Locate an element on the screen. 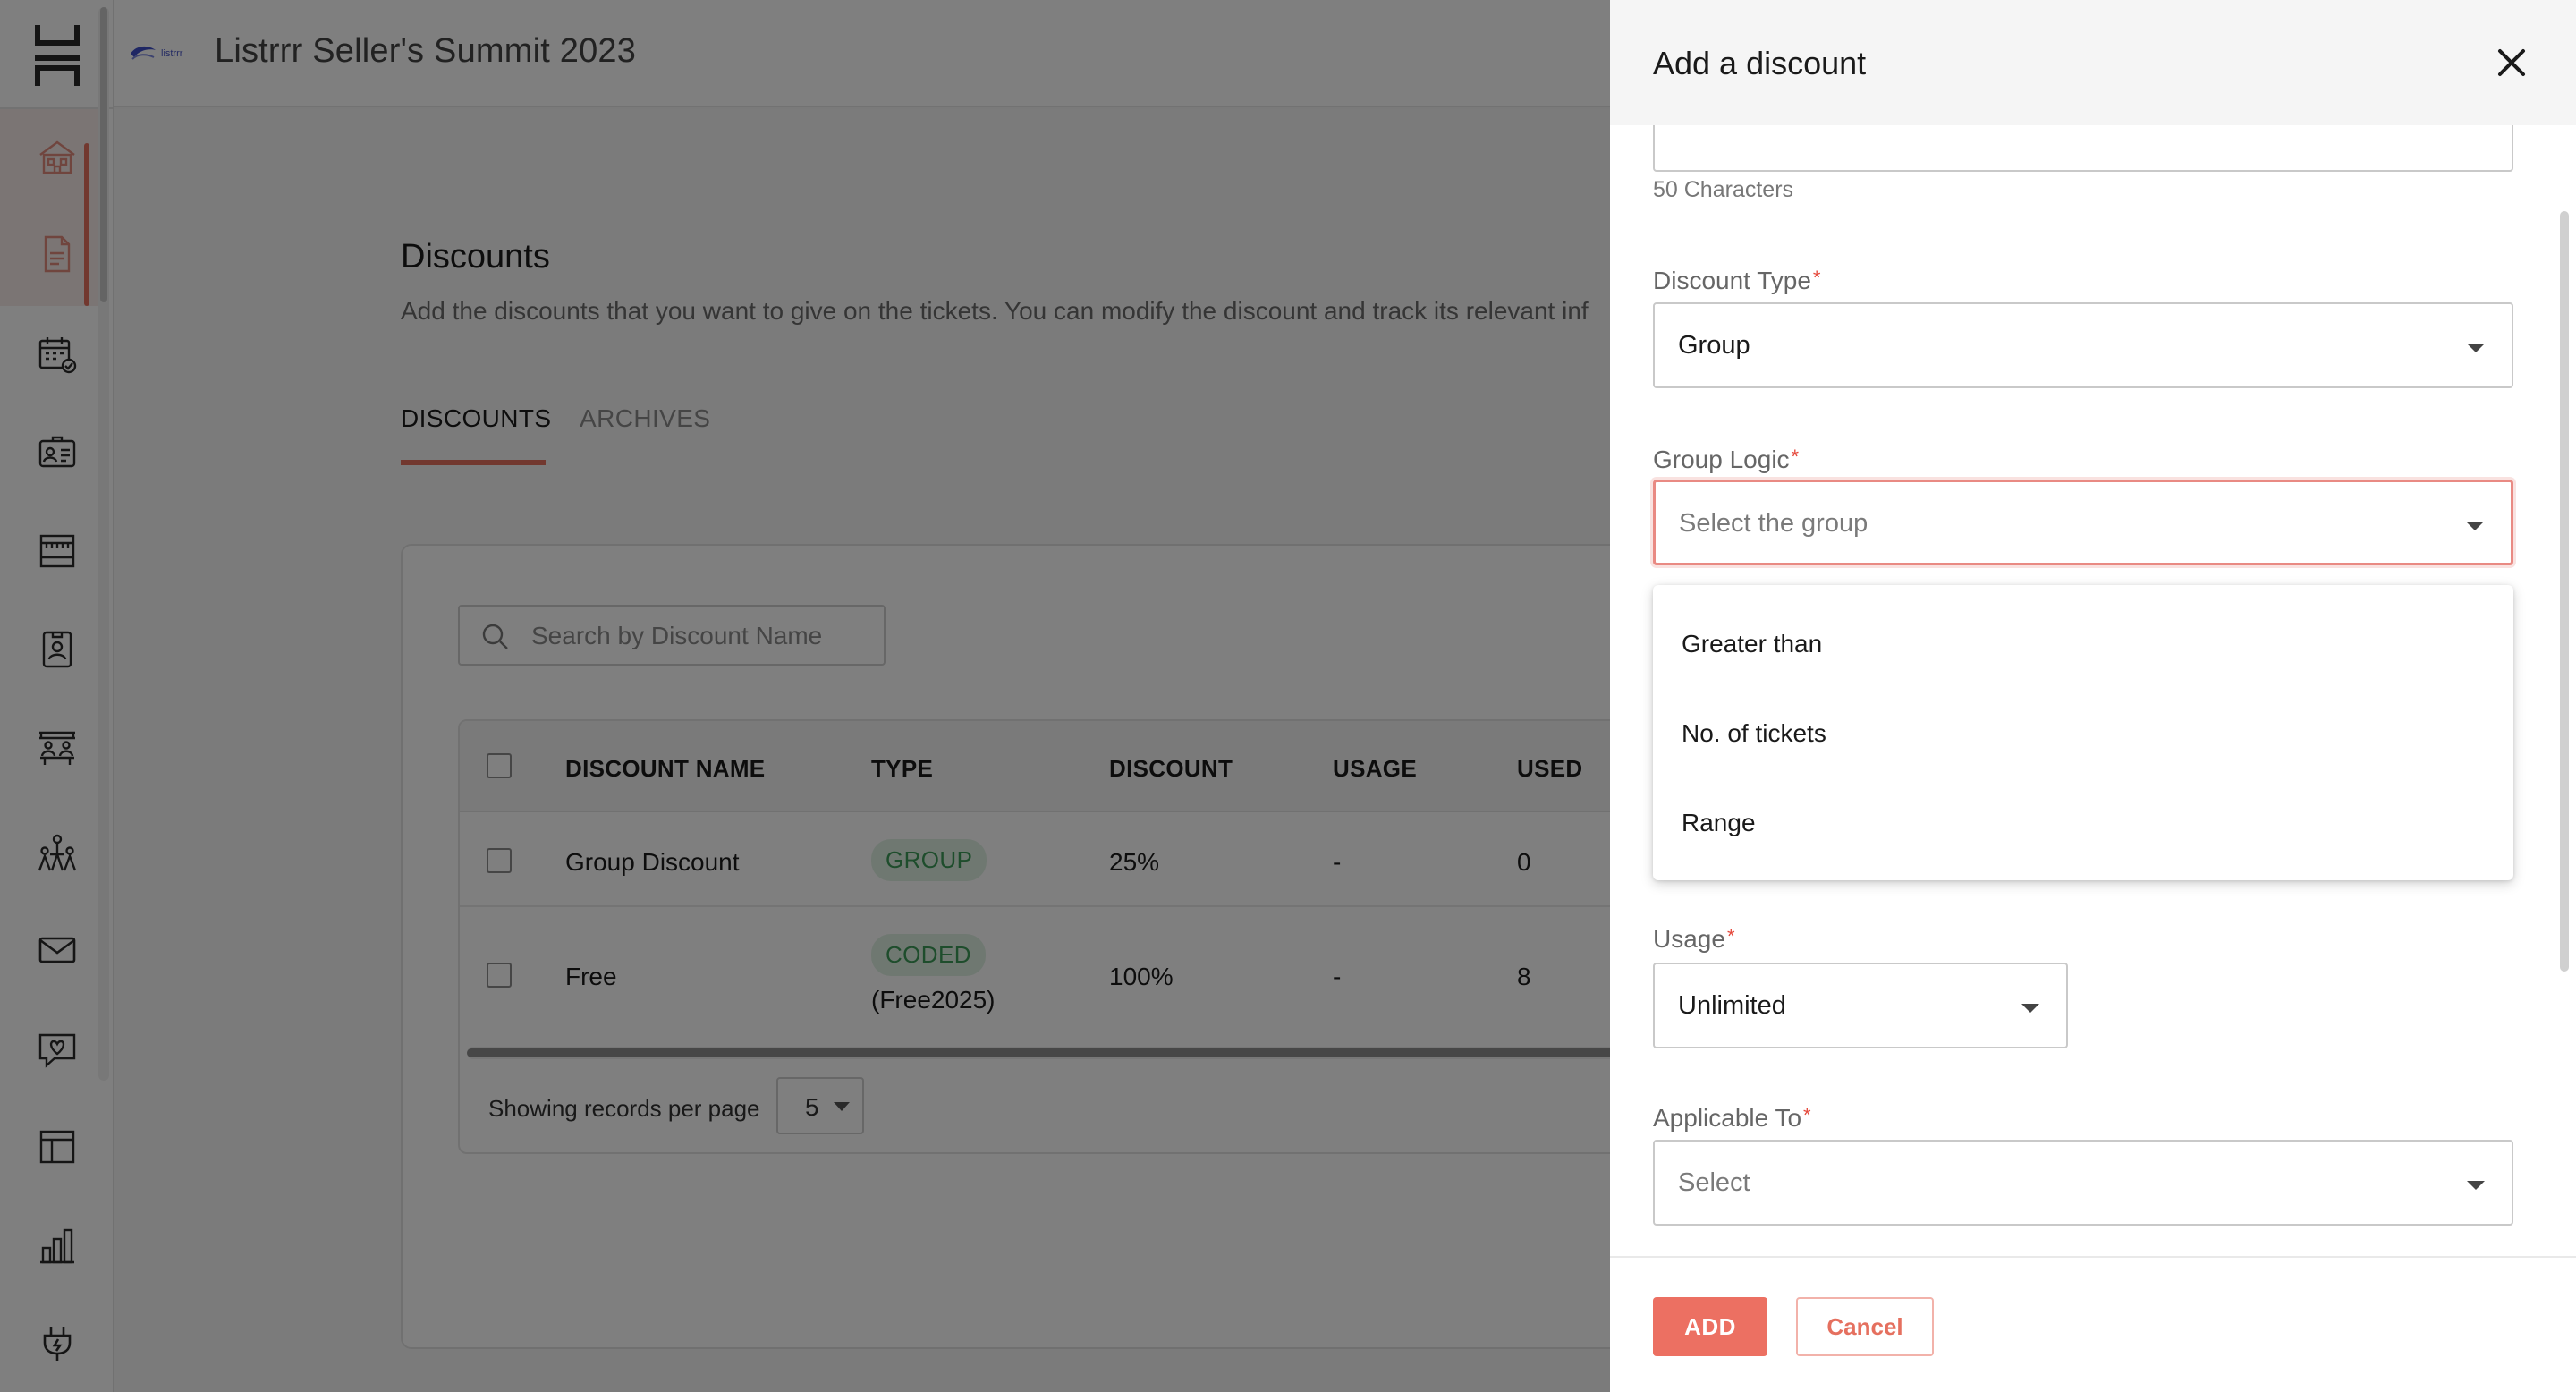 This screenshot has width=2576, height=1392. discount-type-value: Group is located at coordinates (1714, 345).